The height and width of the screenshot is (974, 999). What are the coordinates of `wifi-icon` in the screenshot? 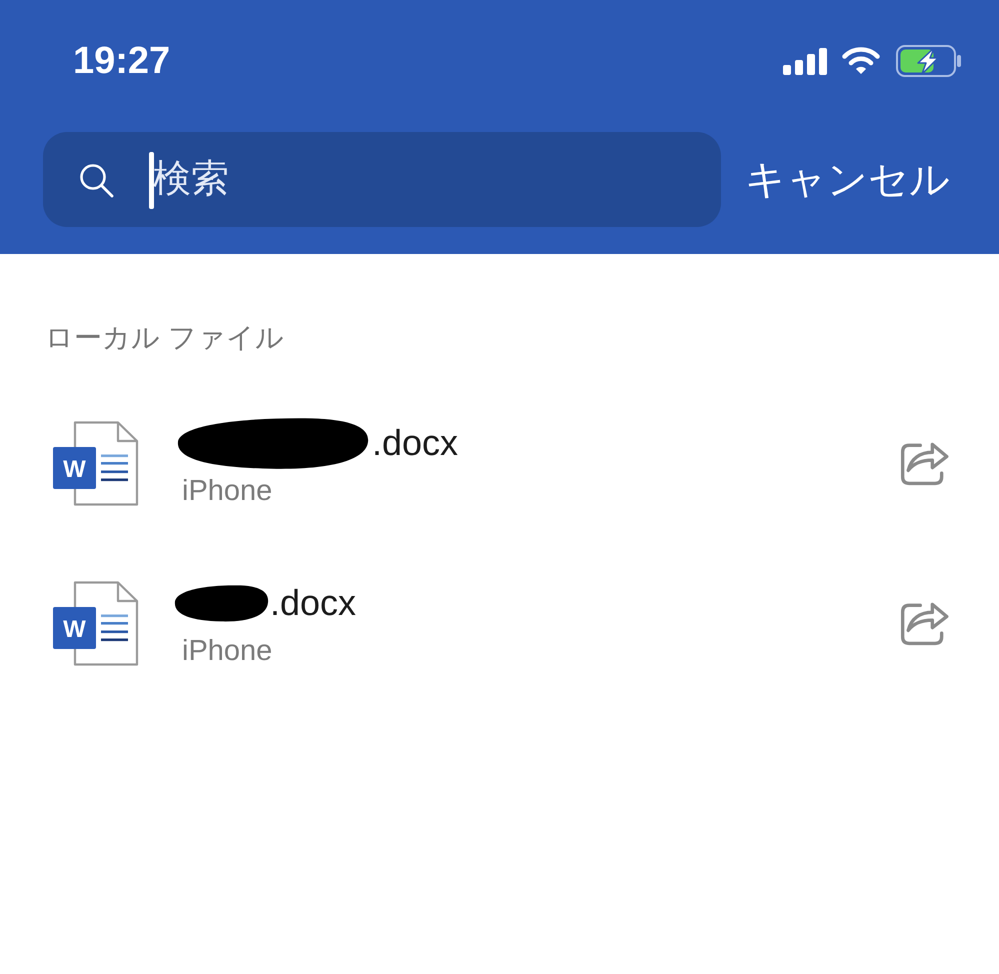 It's located at (861, 61).